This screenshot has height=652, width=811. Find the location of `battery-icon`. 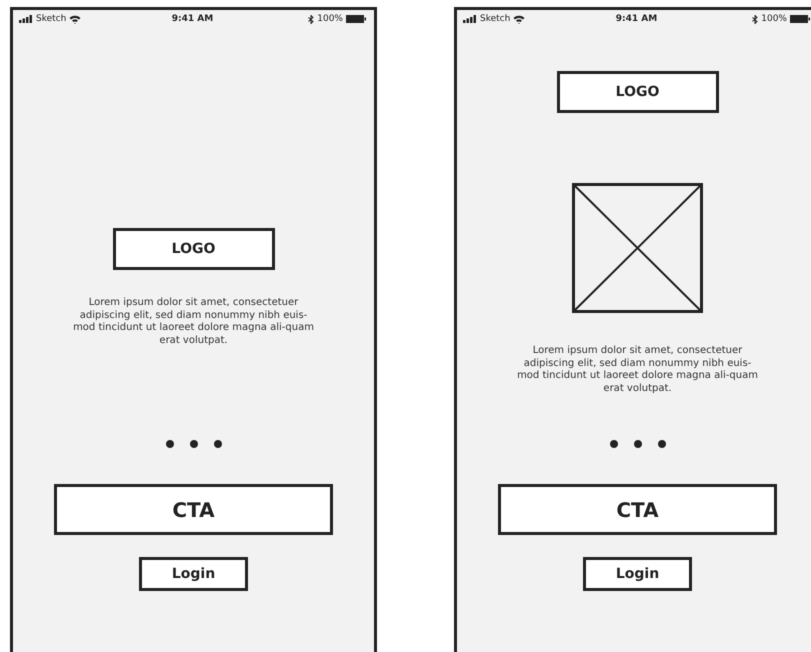

battery-icon is located at coordinates (356, 19).